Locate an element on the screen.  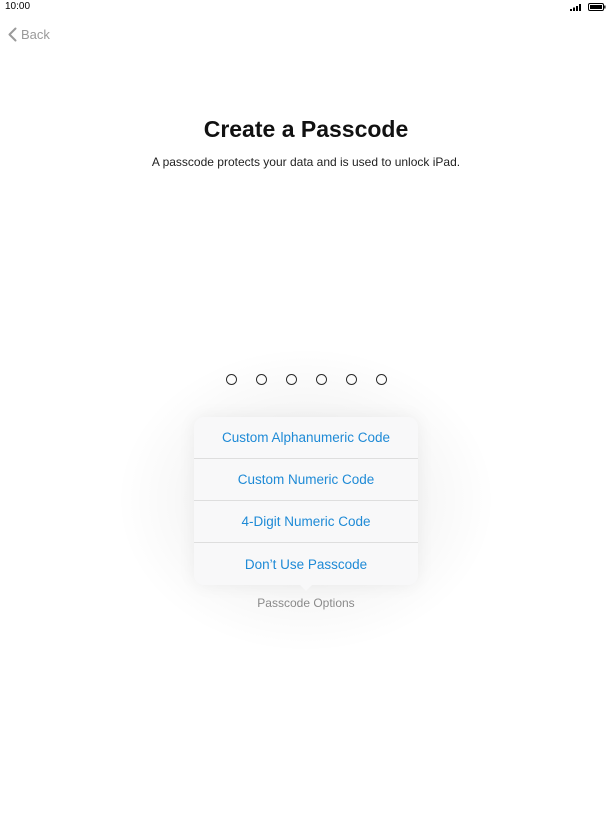
popover-arrow is located at coordinates (306, 587).